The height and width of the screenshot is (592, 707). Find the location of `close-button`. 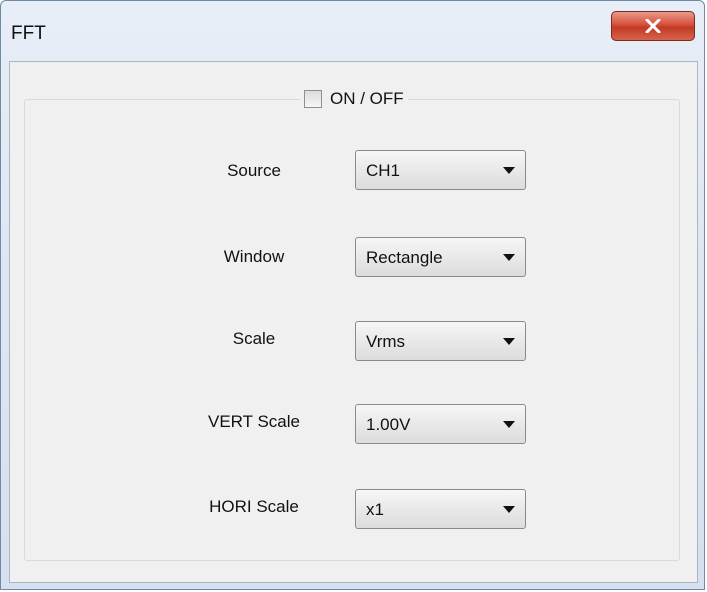

close-button is located at coordinates (653, 26).